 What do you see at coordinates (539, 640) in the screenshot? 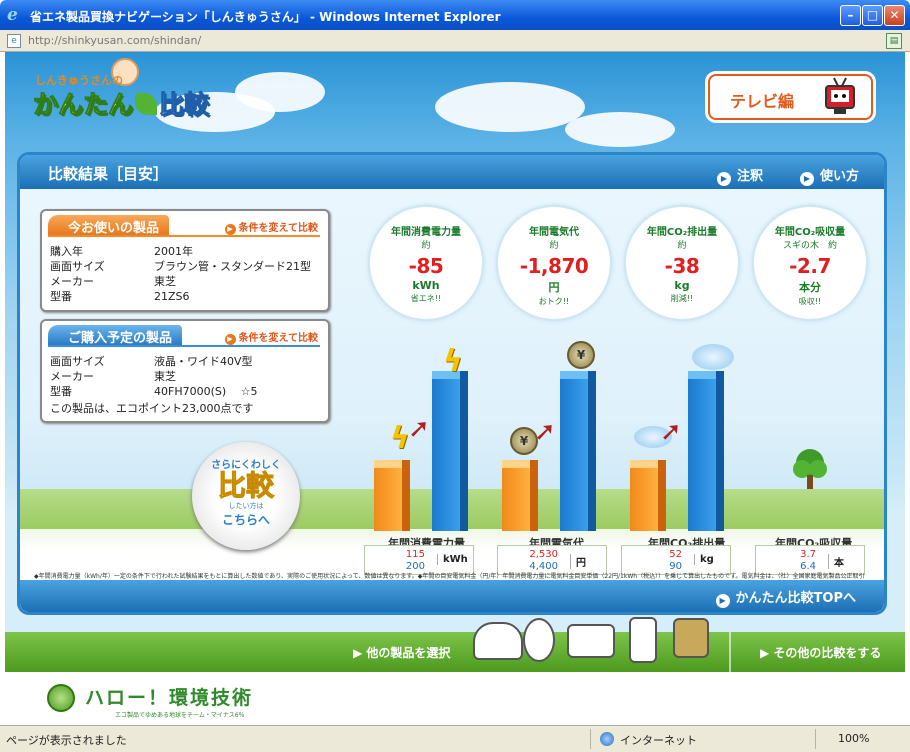
I see `appliance-character-icon` at bounding box center [539, 640].